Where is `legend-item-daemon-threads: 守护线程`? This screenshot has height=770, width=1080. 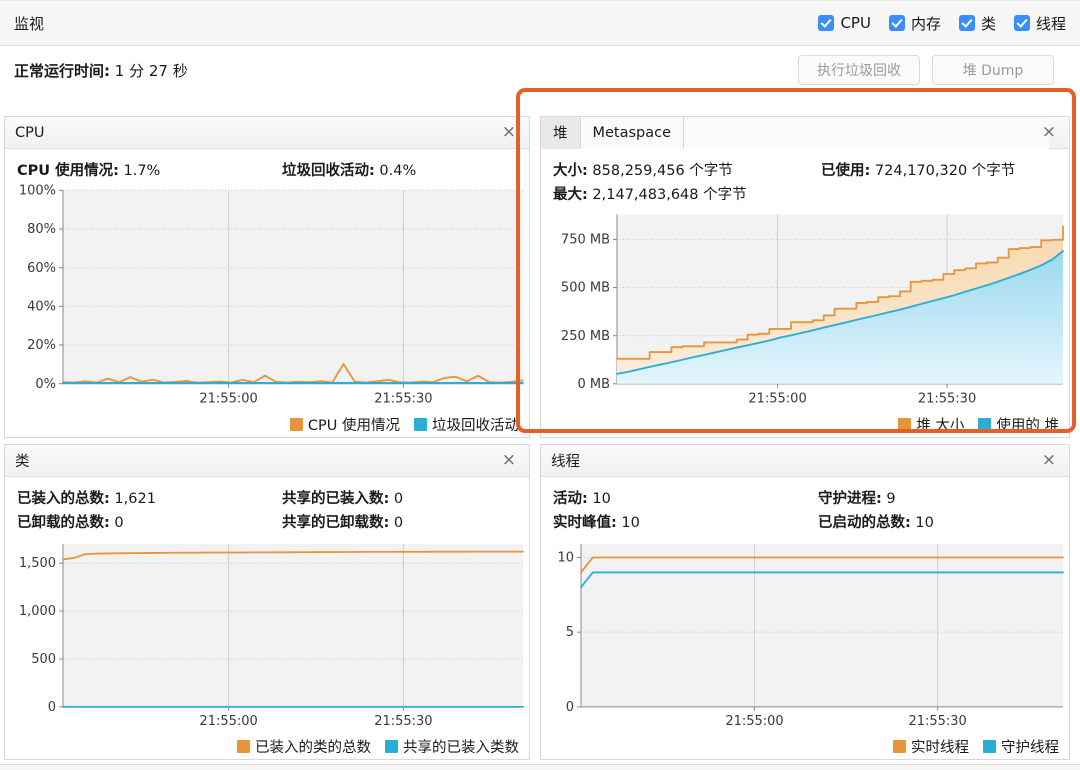 legend-item-daemon-threads: 守护线程 is located at coordinates (1021, 746).